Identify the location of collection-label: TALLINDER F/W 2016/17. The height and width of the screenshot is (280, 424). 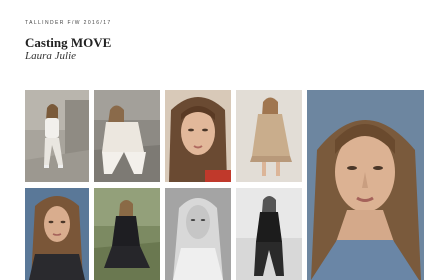
(68, 23).